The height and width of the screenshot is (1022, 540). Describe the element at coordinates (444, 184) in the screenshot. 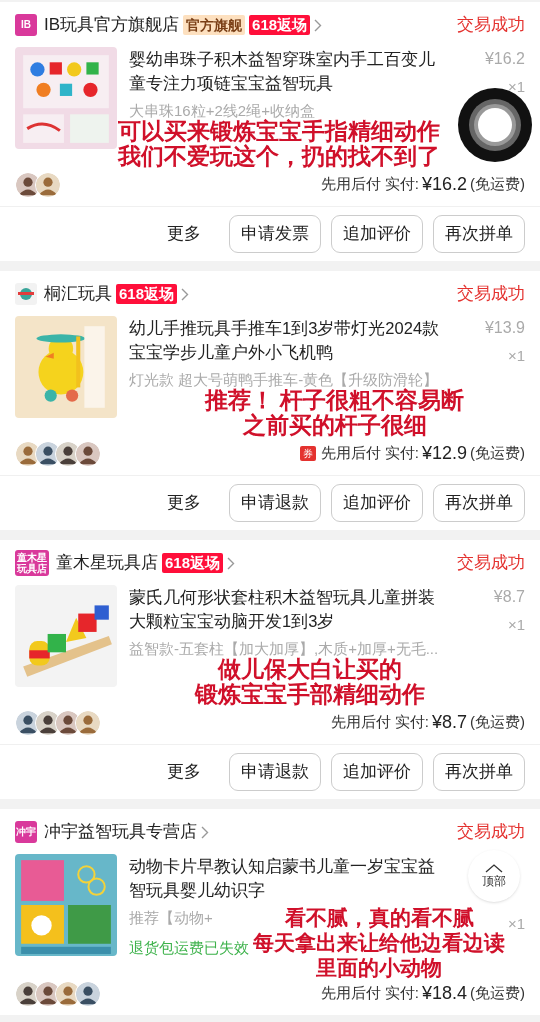

I see `paid-amount: ¥16.2` at that location.